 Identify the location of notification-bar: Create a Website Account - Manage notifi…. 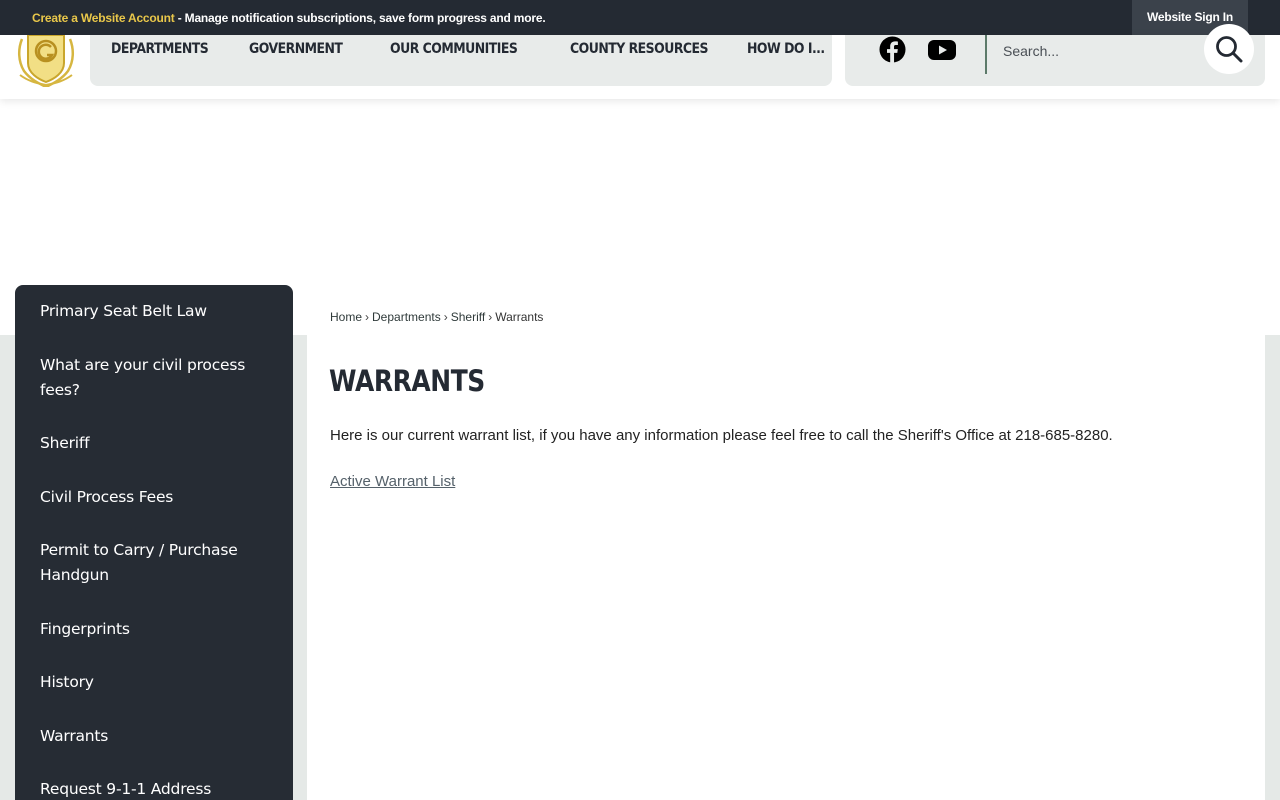
(640, 17).